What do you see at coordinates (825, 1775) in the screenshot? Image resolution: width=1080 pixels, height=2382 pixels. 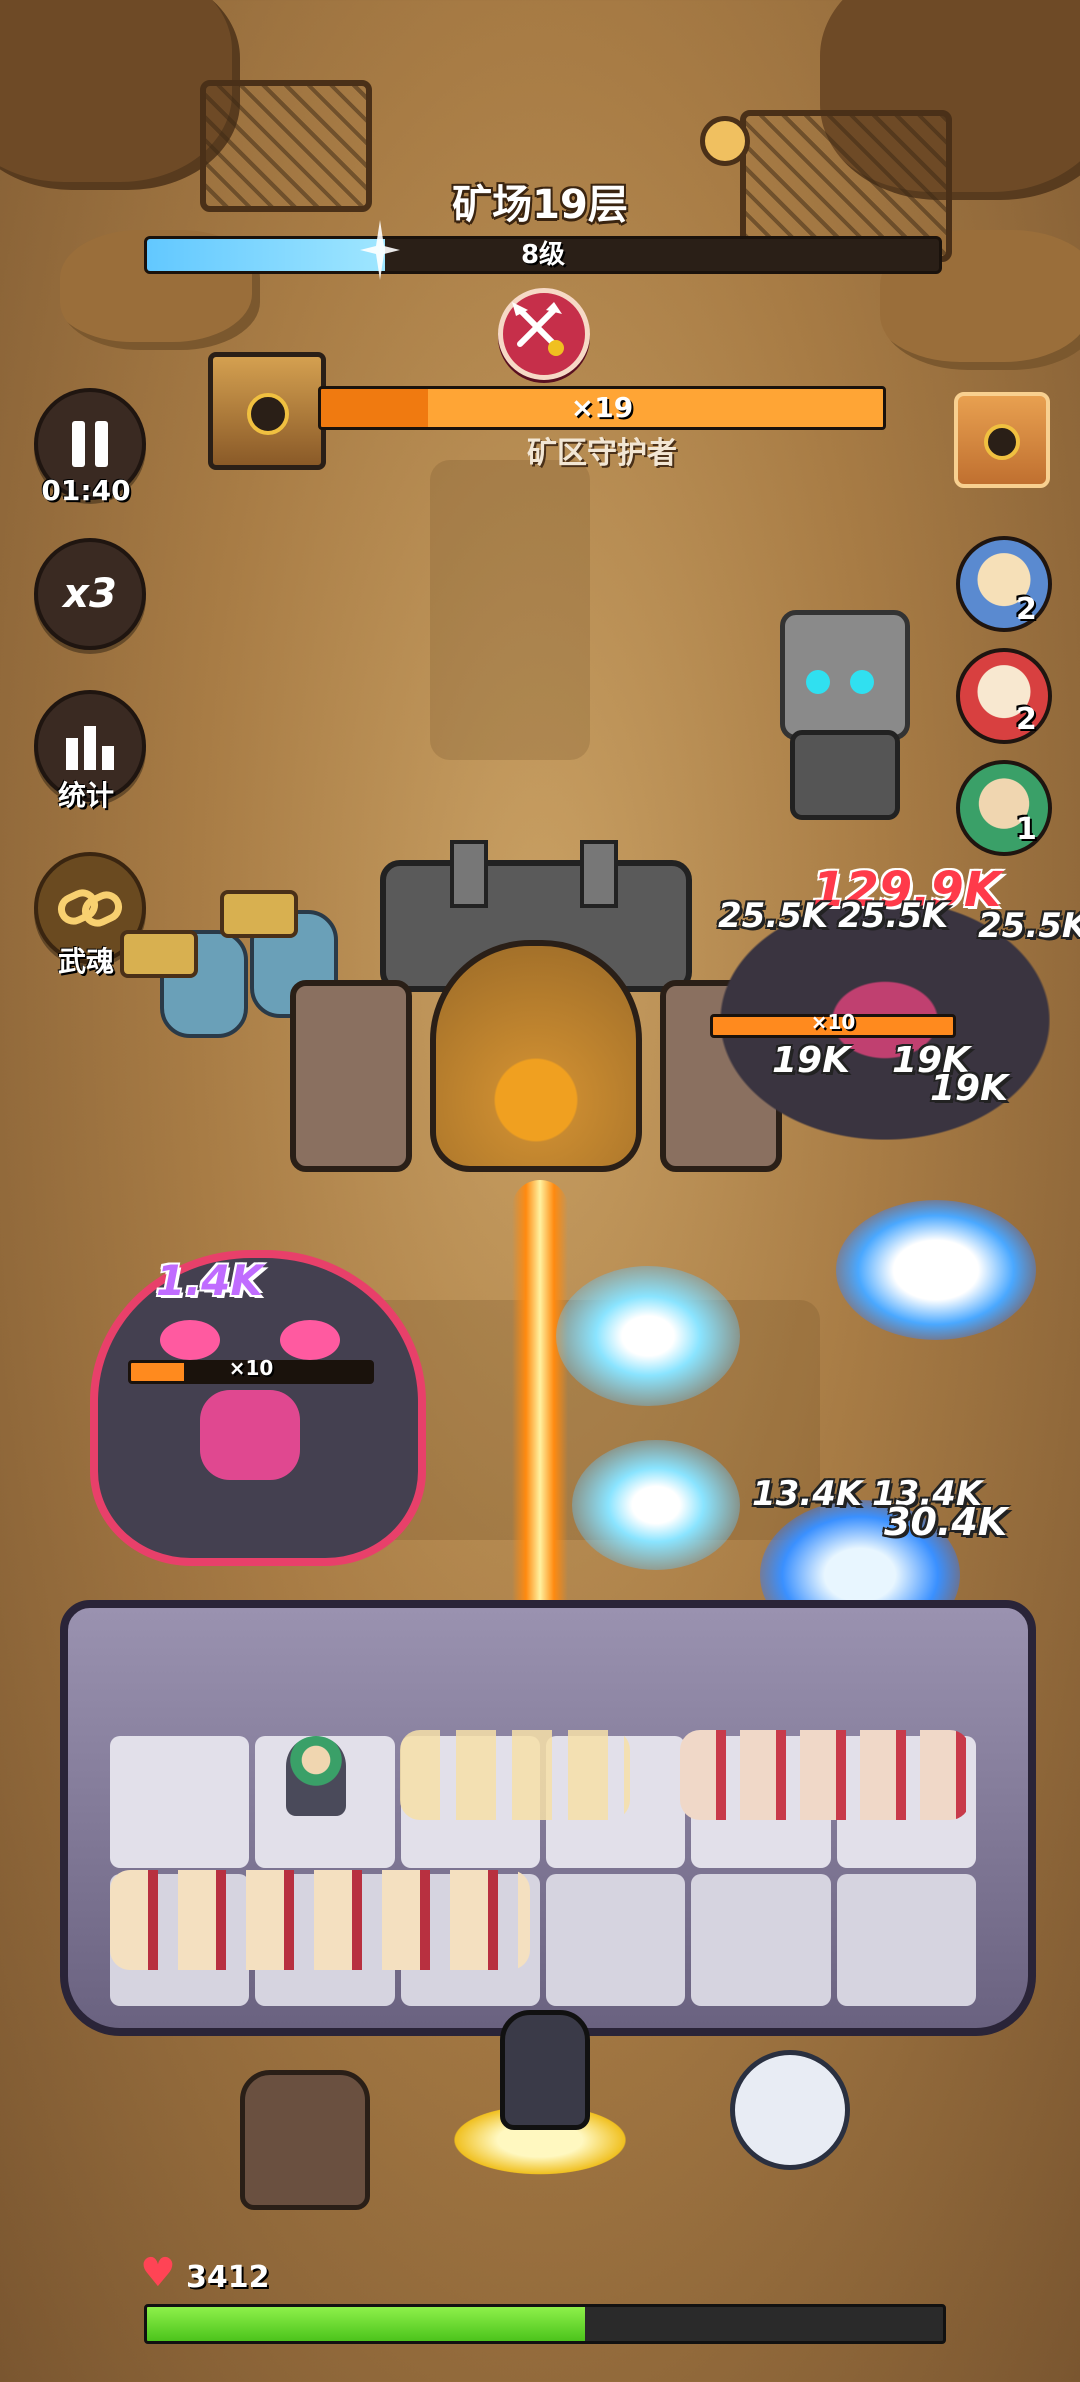 I see `hero-unit-row` at bounding box center [825, 1775].